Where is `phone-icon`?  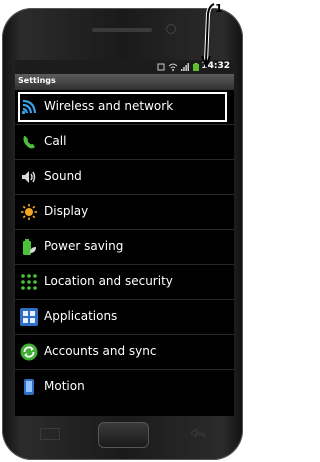
phone-icon is located at coordinates (29, 142).